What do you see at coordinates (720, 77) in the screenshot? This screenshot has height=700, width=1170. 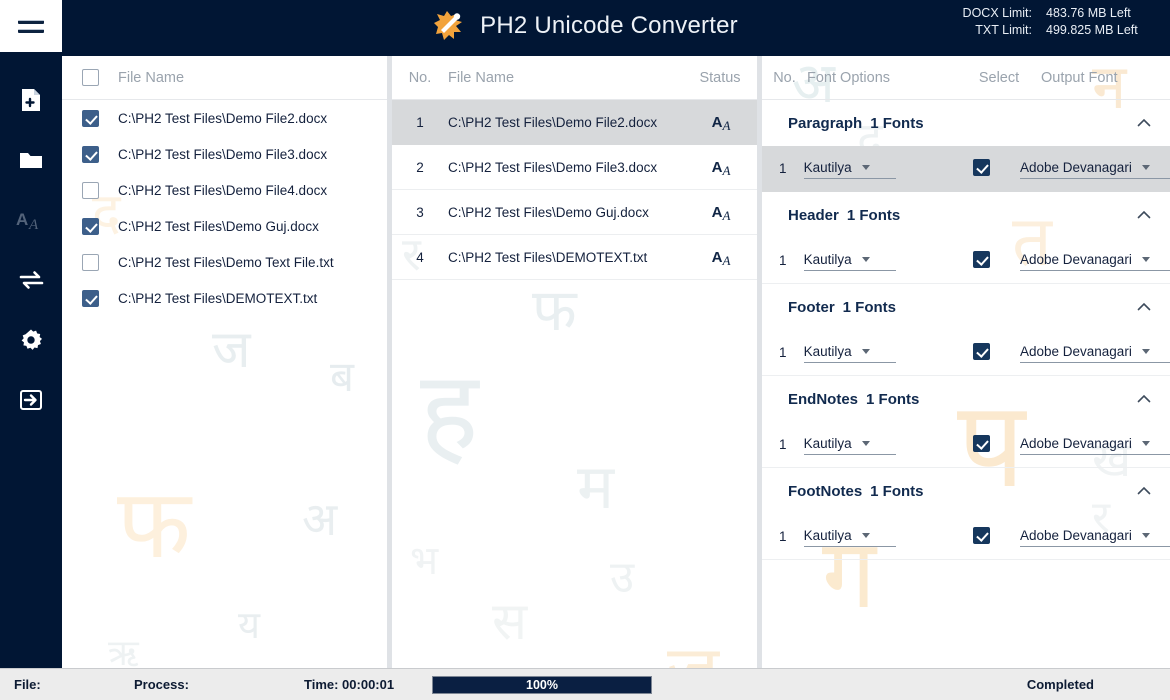 I see `queue-header-status: Status` at bounding box center [720, 77].